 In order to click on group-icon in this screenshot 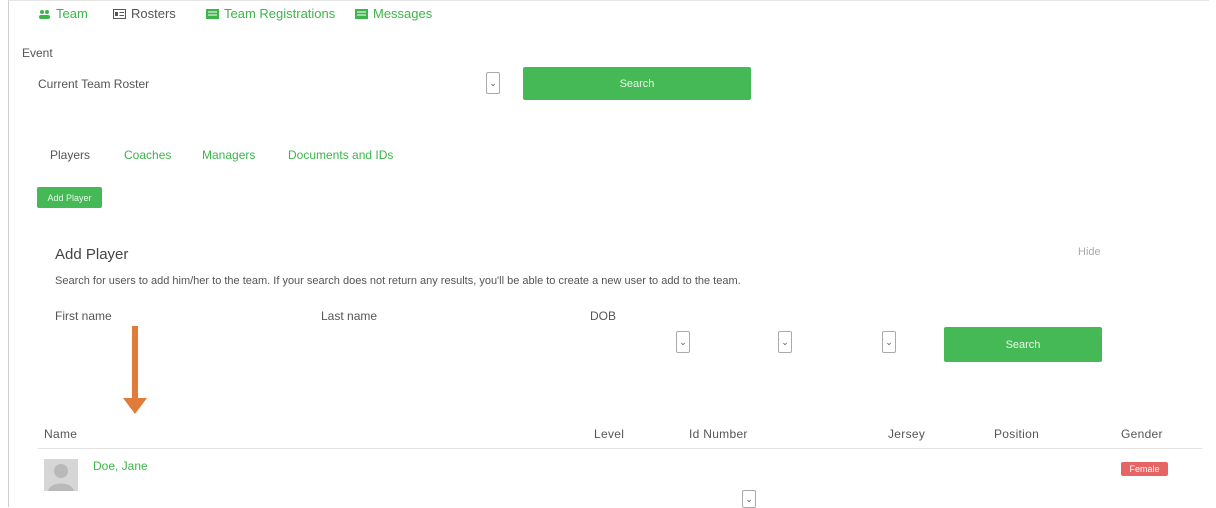, I will do `click(44, 14)`.